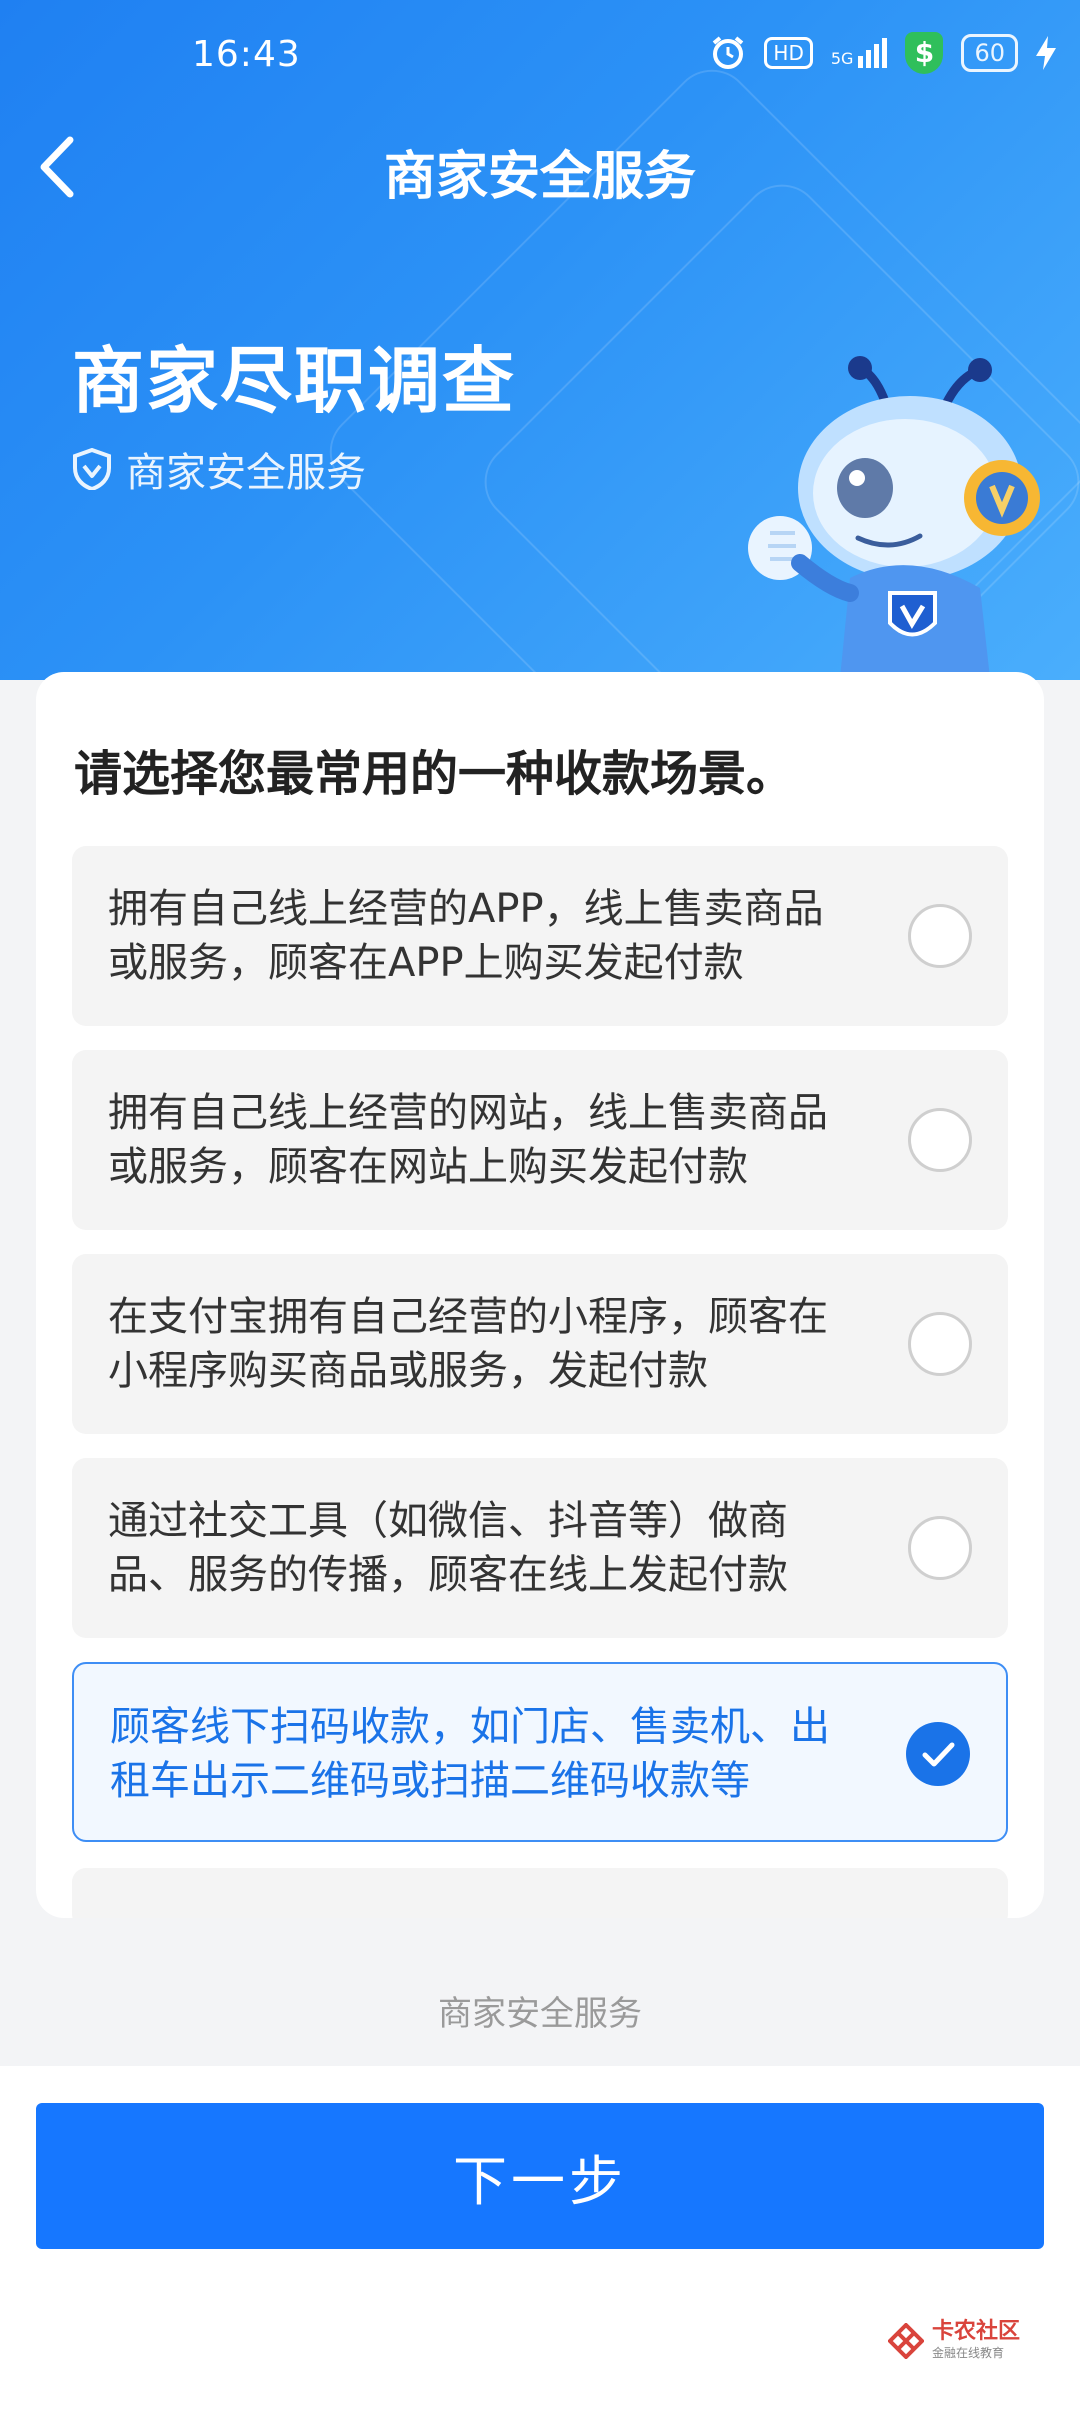 Image resolution: width=1080 pixels, height=2412 pixels. I want to click on battery-indicator: 60, so click(989, 53).